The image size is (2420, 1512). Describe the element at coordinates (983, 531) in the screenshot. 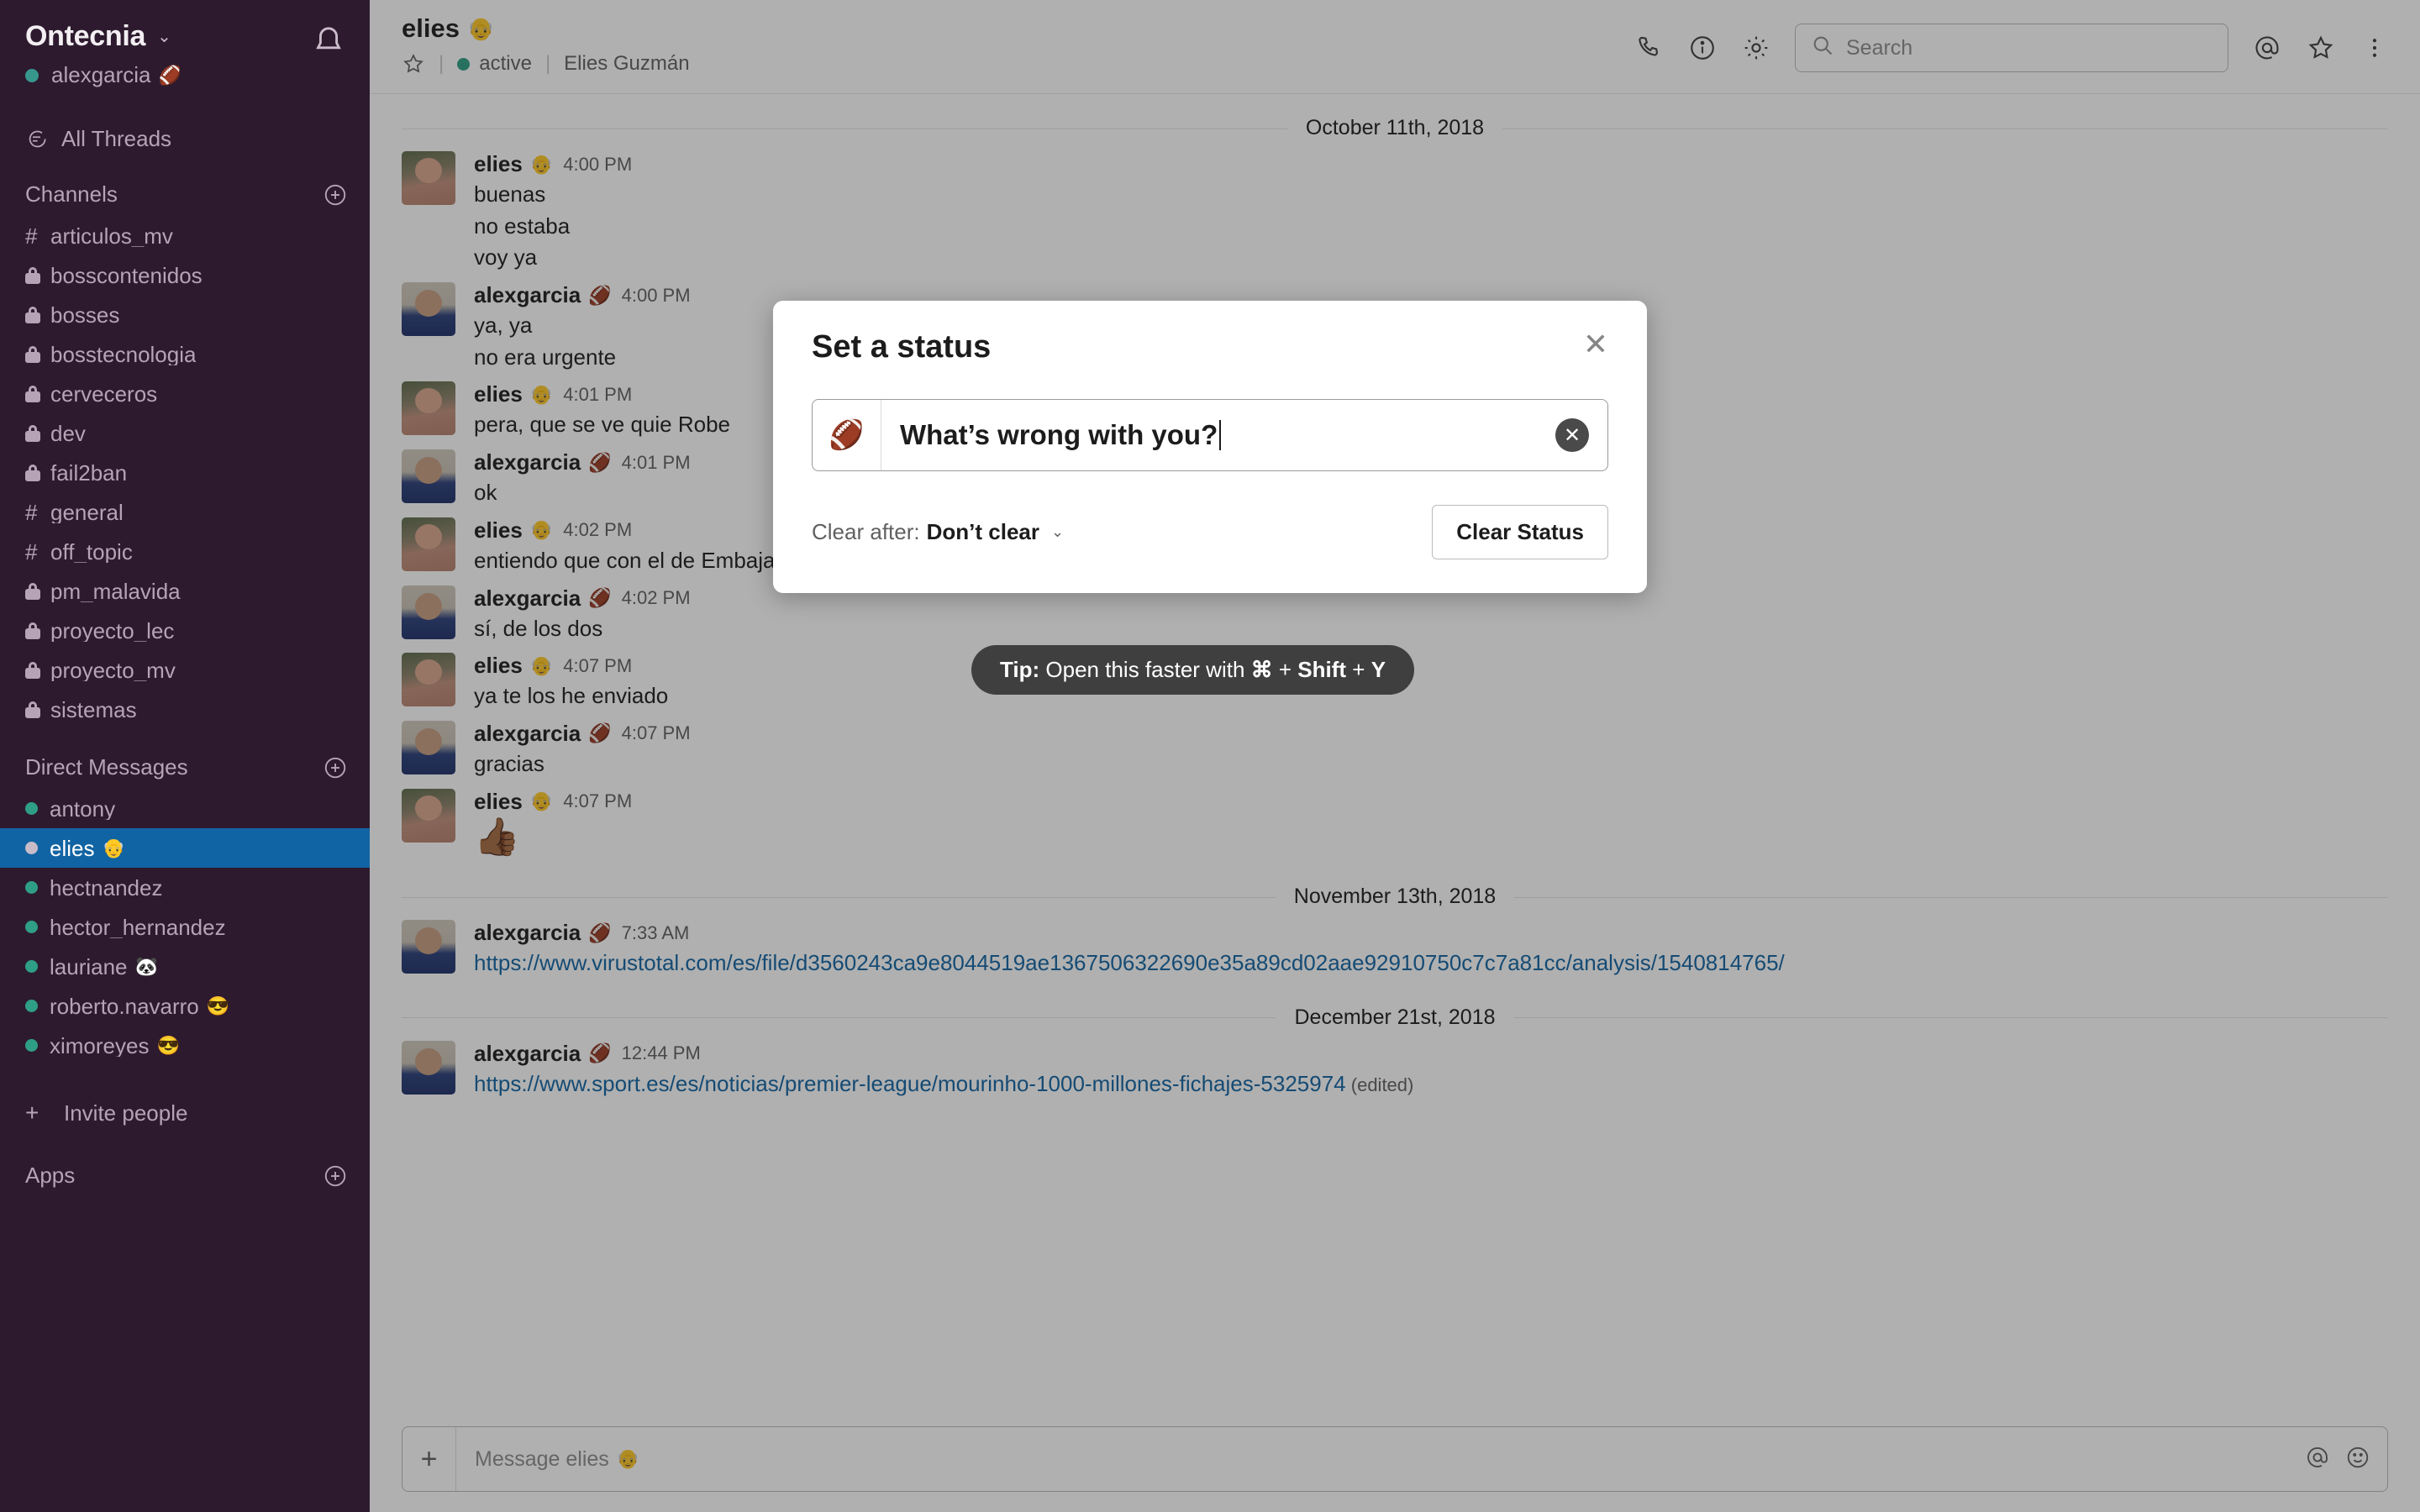

I see `clear-after-value: Don’t clear` at that location.